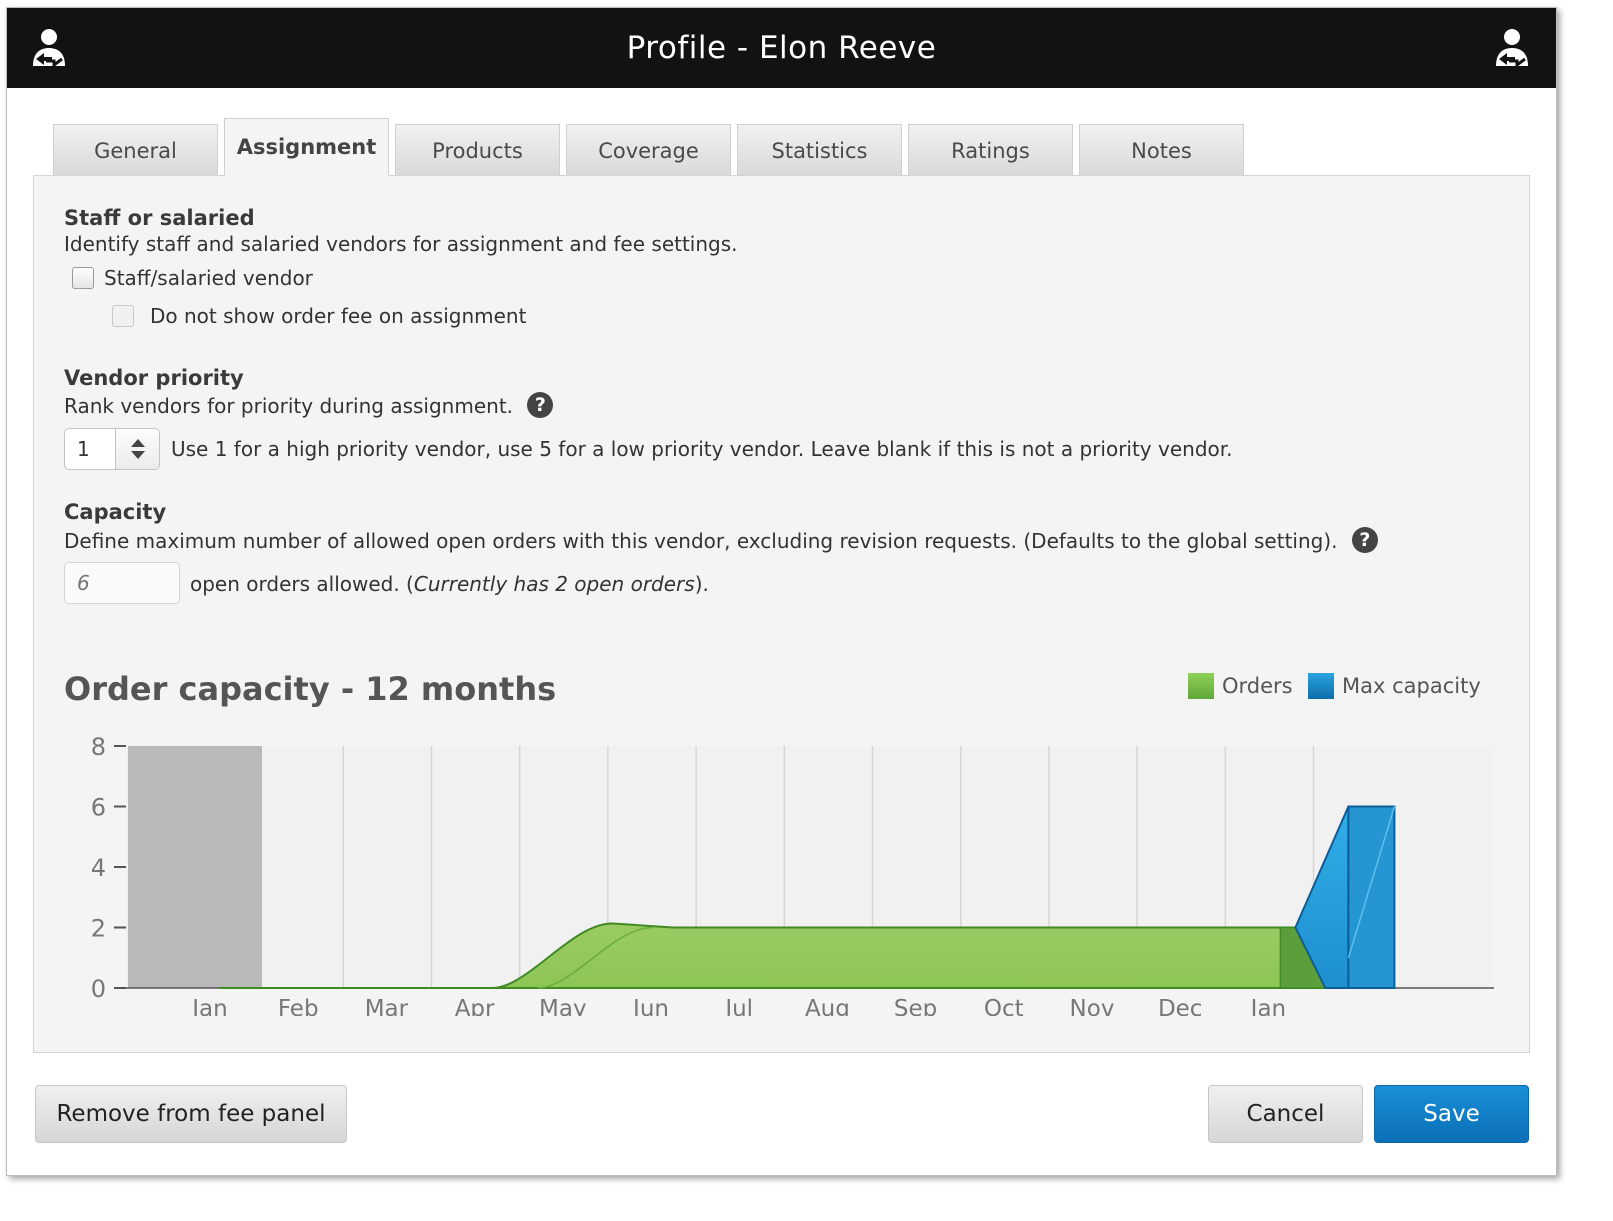  What do you see at coordinates (1004, 1006) in the screenshot?
I see `x-tick-label: Oct` at bounding box center [1004, 1006].